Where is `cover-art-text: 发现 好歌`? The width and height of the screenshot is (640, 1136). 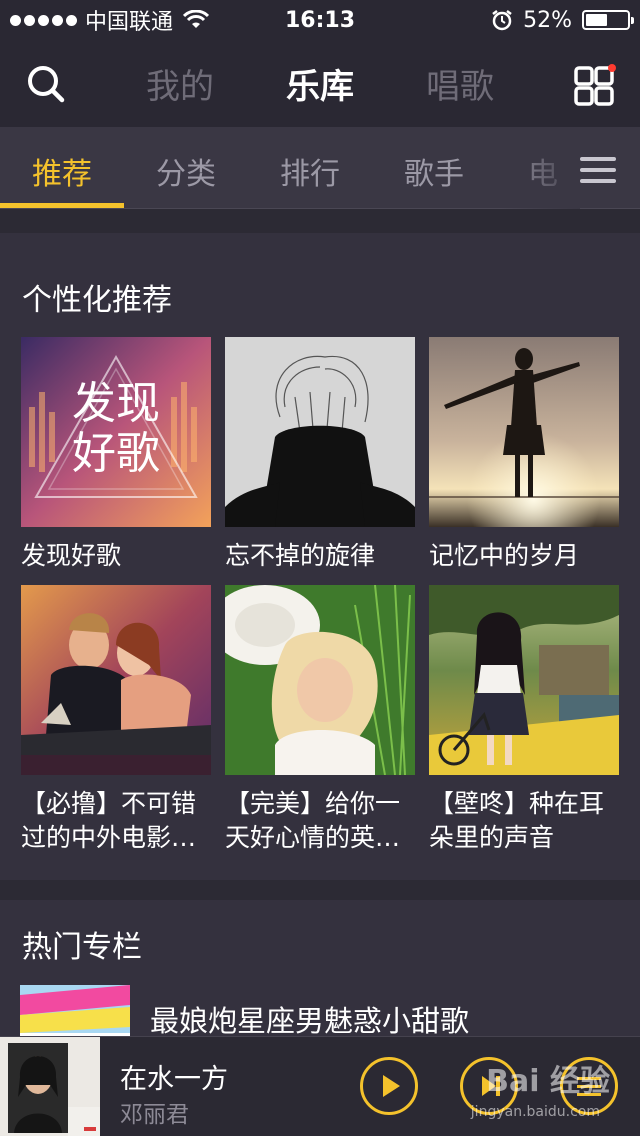
cover-art-text: 发现 好歌 is located at coordinates (116, 428).